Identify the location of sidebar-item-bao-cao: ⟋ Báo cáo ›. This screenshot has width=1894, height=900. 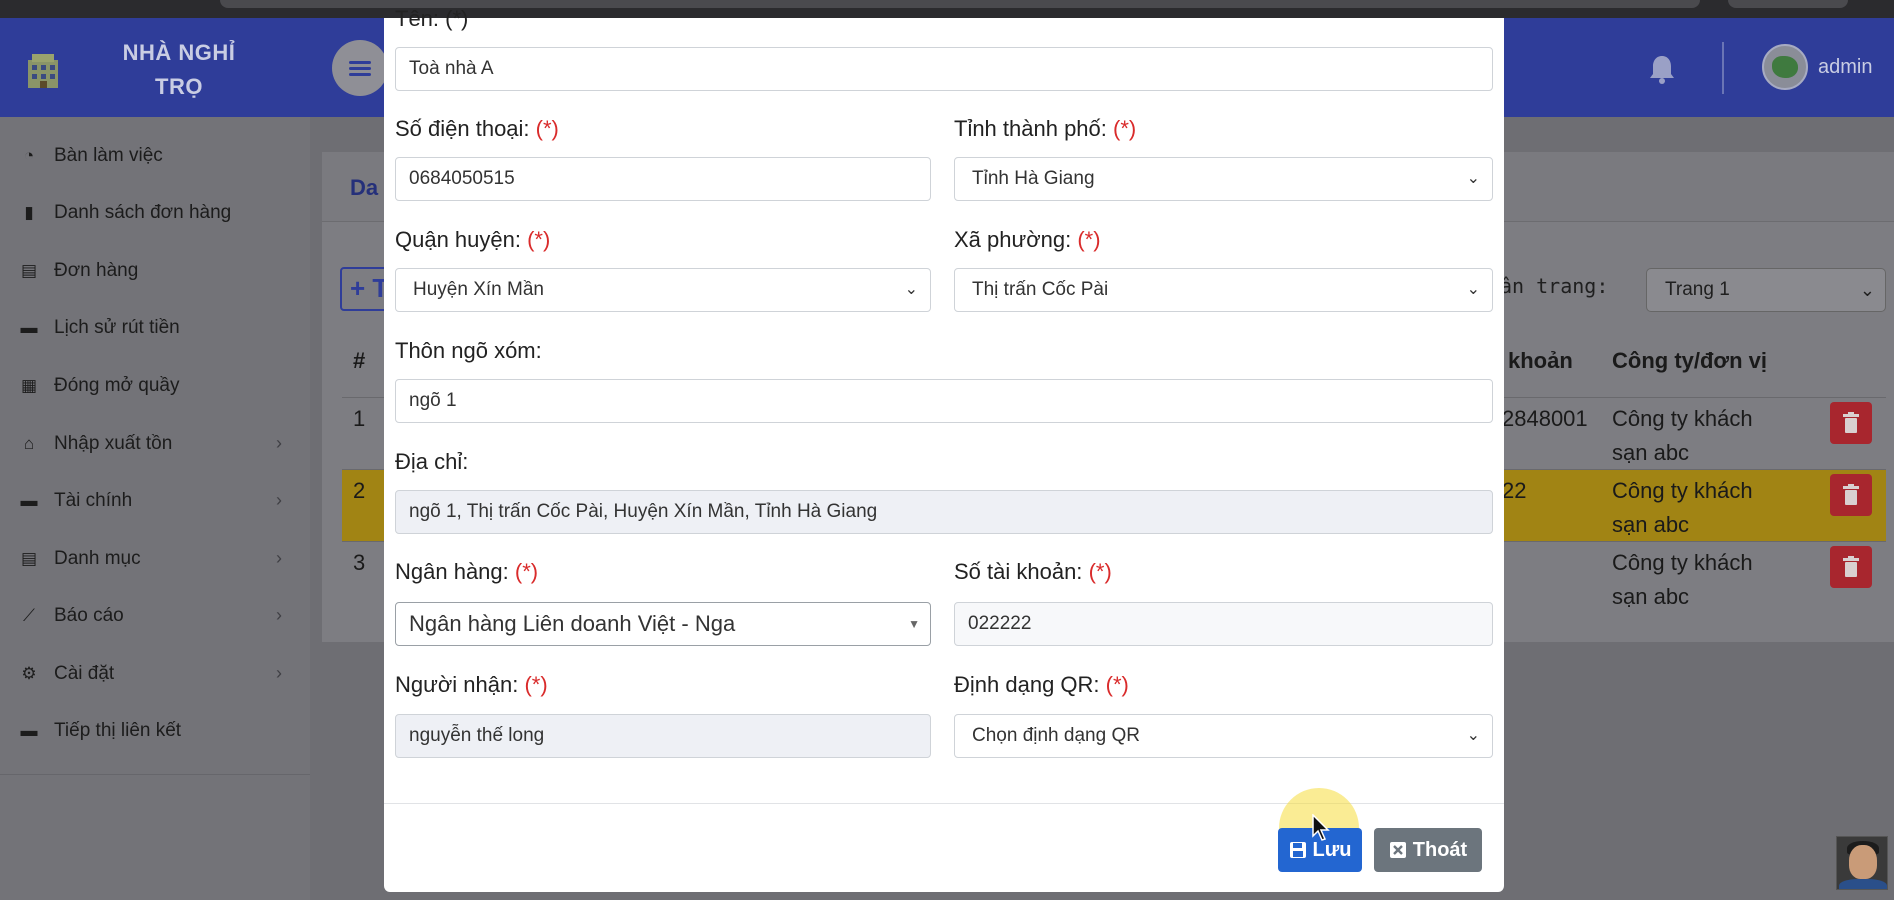
(155, 616).